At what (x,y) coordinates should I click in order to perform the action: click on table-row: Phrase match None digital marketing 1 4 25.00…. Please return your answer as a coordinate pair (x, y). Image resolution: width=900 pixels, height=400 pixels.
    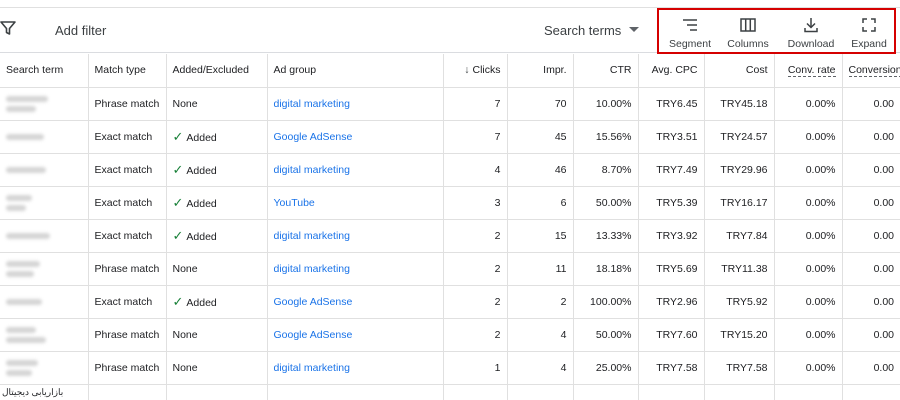
    Looking at the image, I should click on (450, 368).